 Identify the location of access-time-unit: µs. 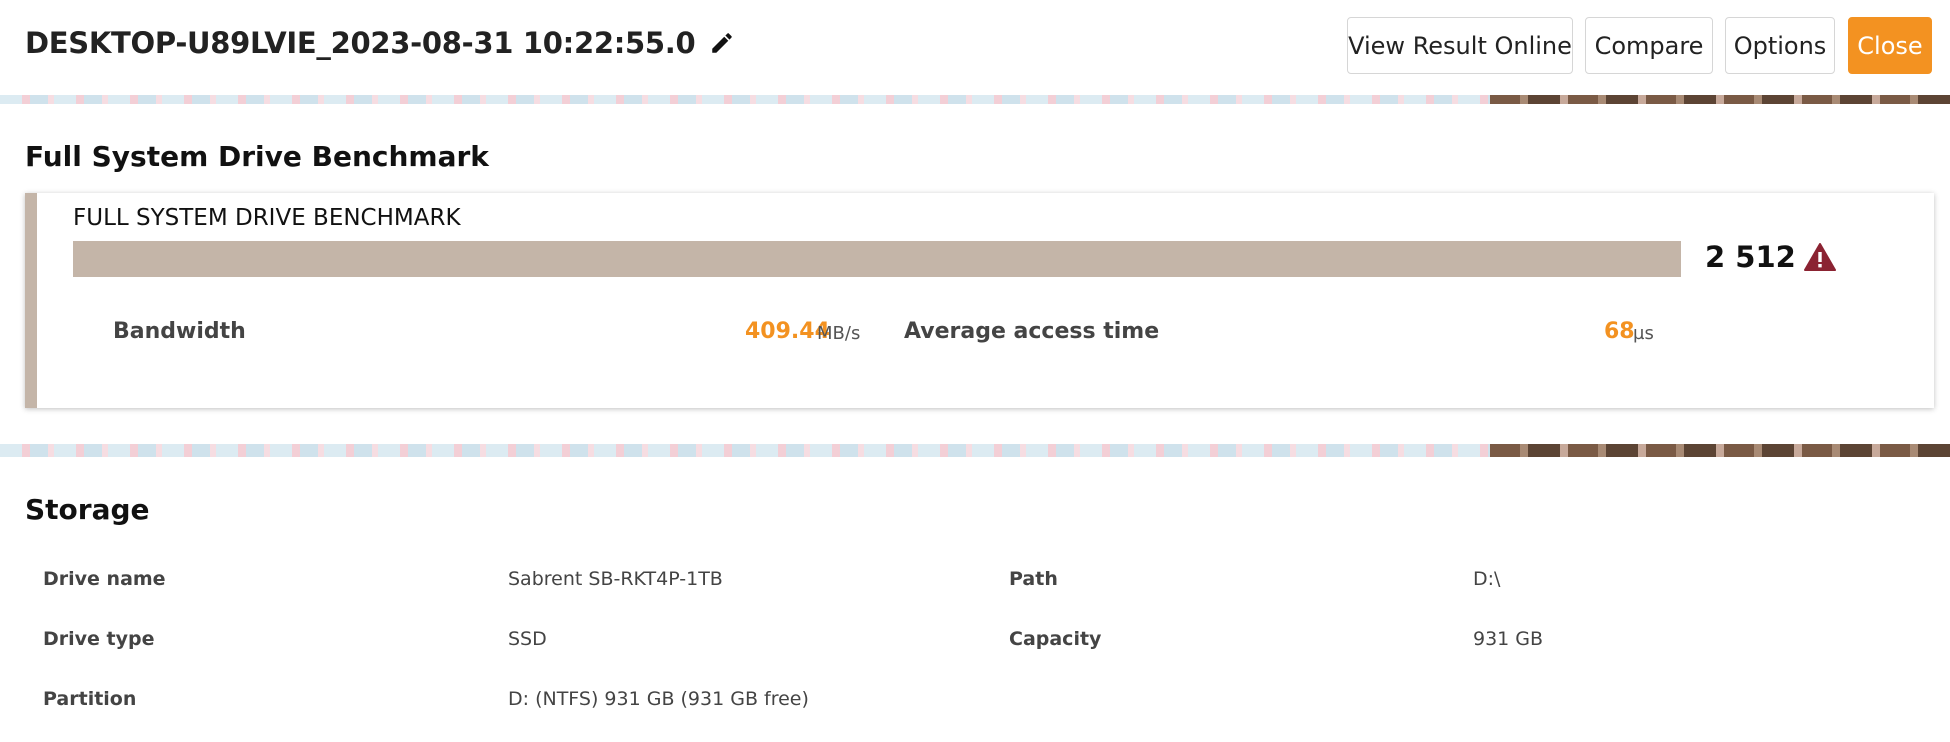
(1643, 333).